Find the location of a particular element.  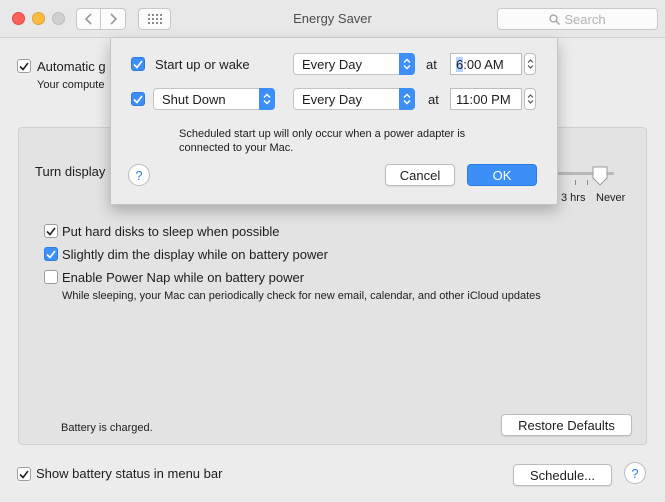

shutdown-day-value: Every Day is located at coordinates (332, 99).